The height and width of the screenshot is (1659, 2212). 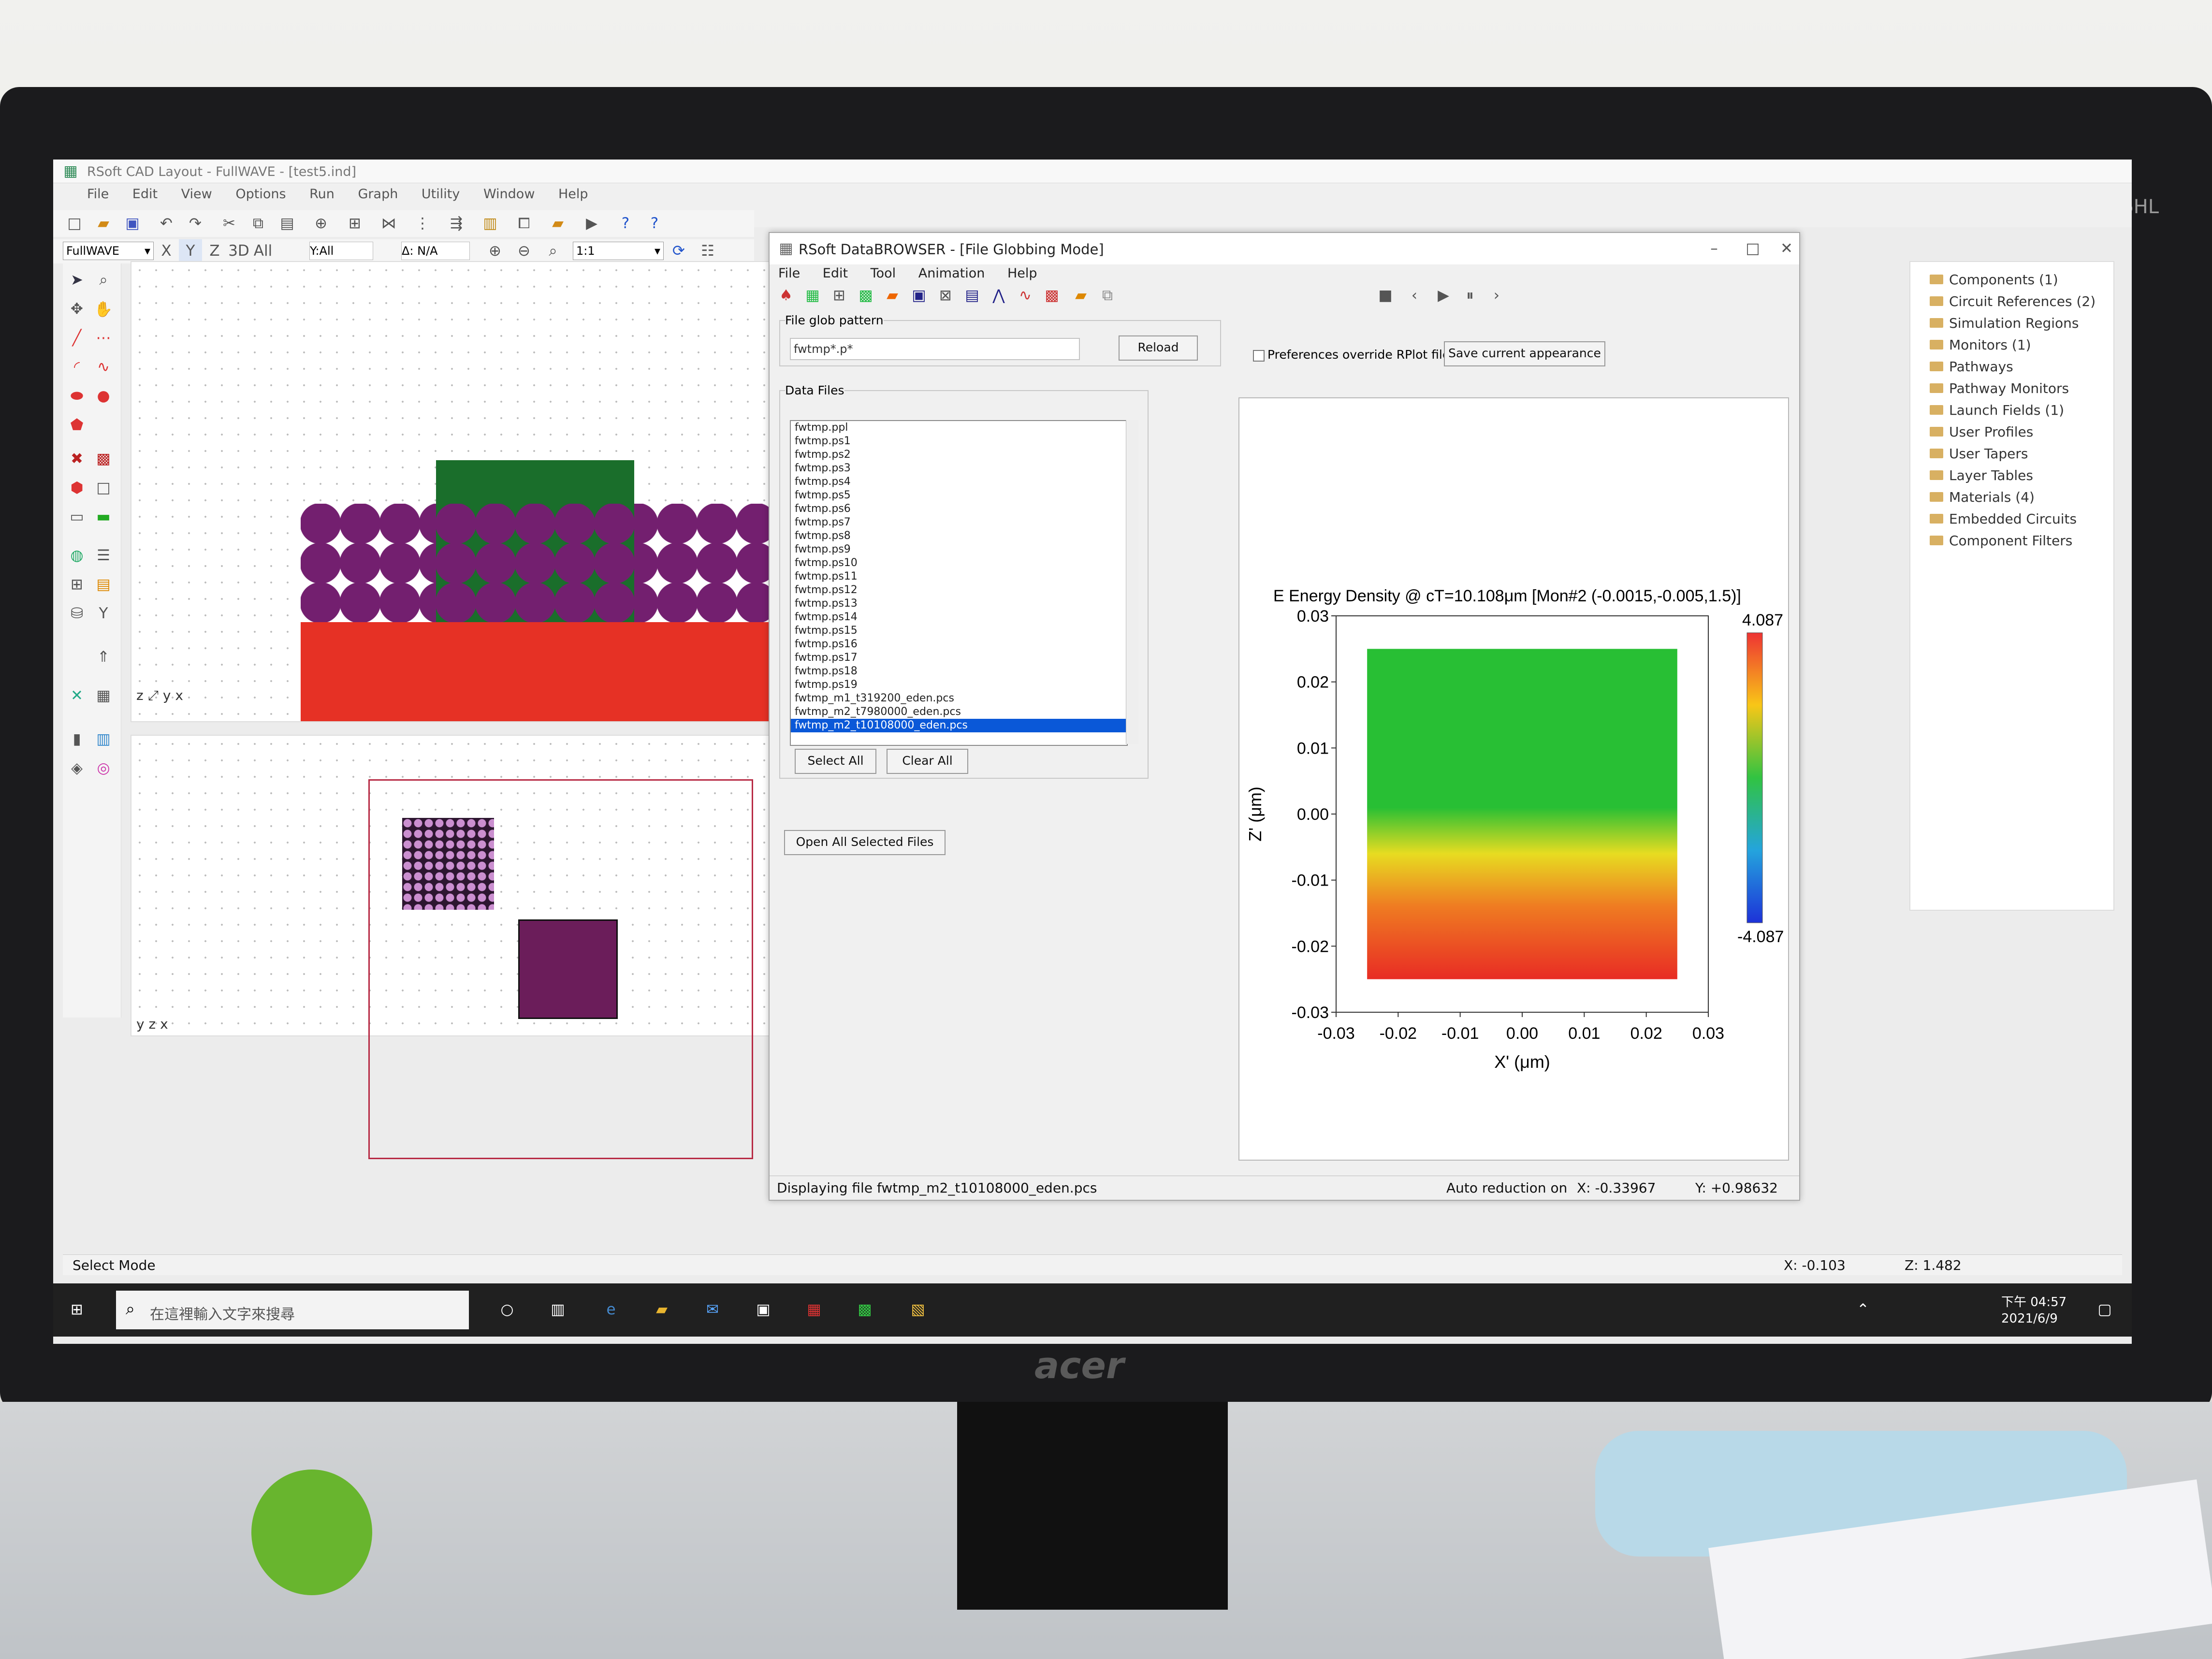 What do you see at coordinates (76, 516) in the screenshot?
I see `text-tool-icon: ▭` at bounding box center [76, 516].